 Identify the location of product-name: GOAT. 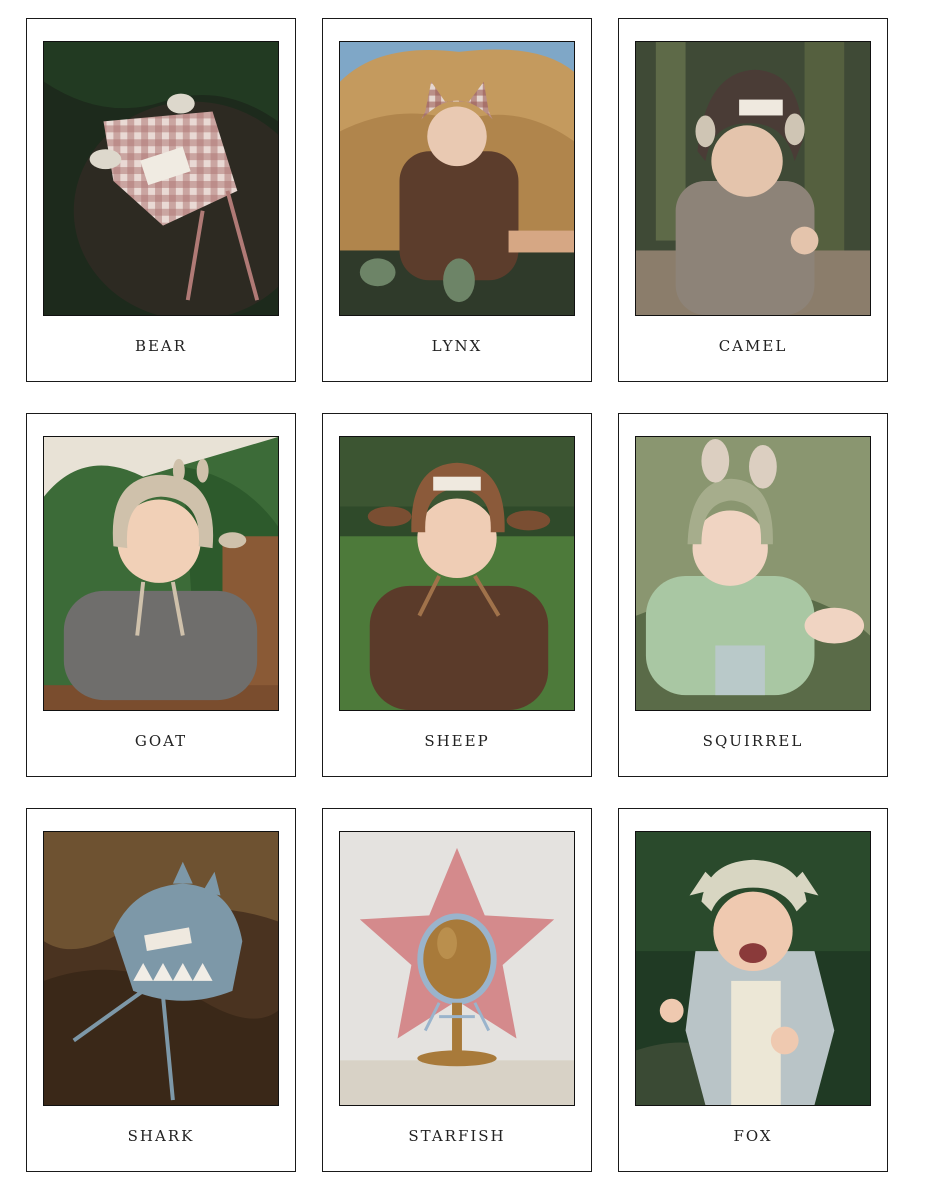
(161, 741).